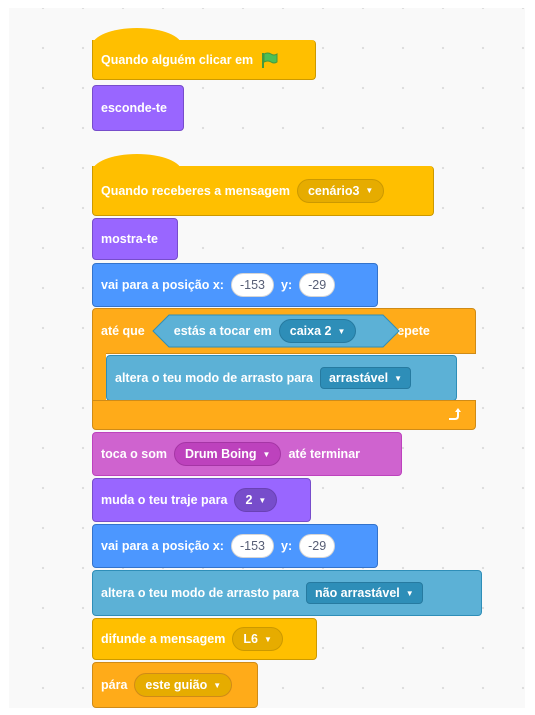  I want to click on touching-label: estás a tocar em, so click(222, 331).